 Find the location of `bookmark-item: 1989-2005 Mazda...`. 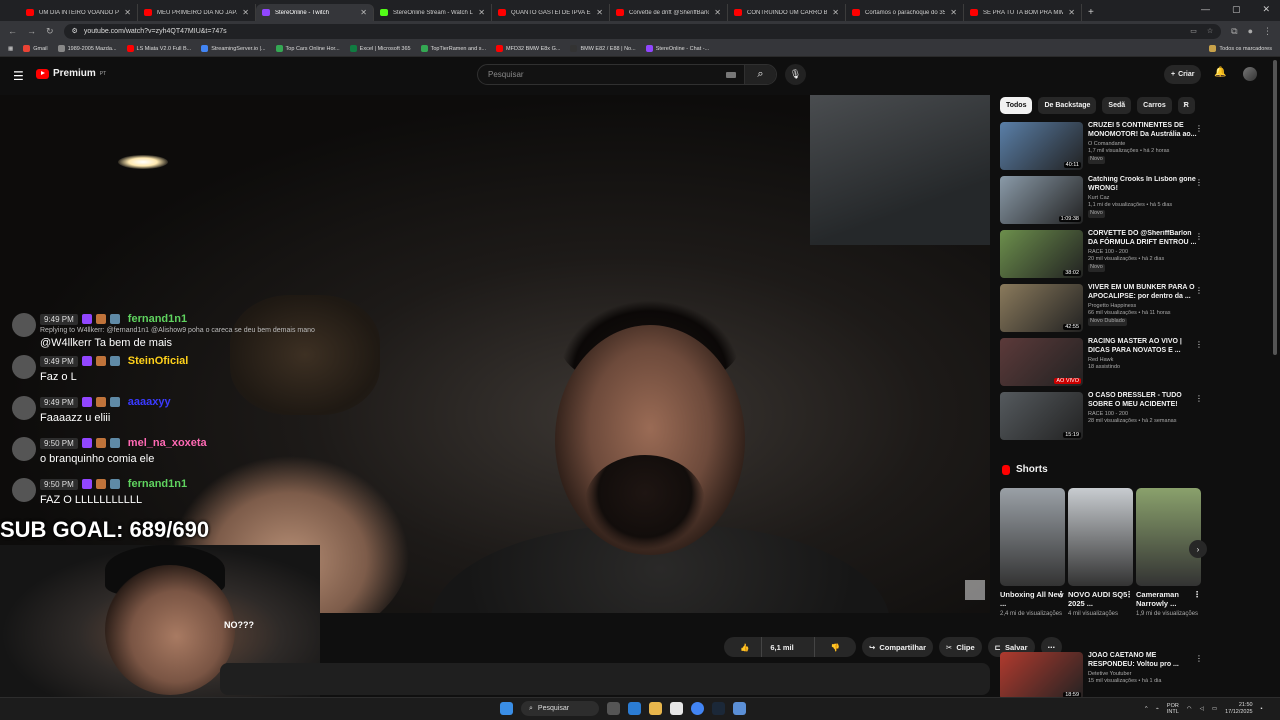

bookmark-item: 1989-2005 Mazda... is located at coordinates (87, 48).